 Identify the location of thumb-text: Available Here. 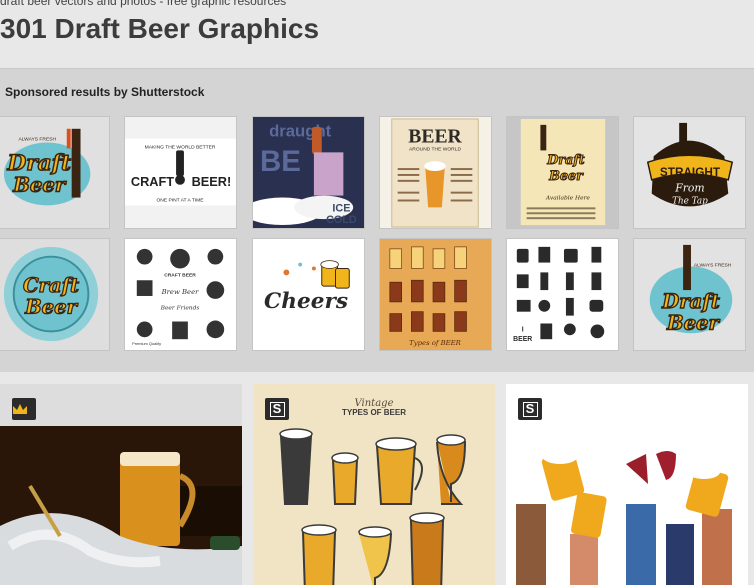
(567, 199).